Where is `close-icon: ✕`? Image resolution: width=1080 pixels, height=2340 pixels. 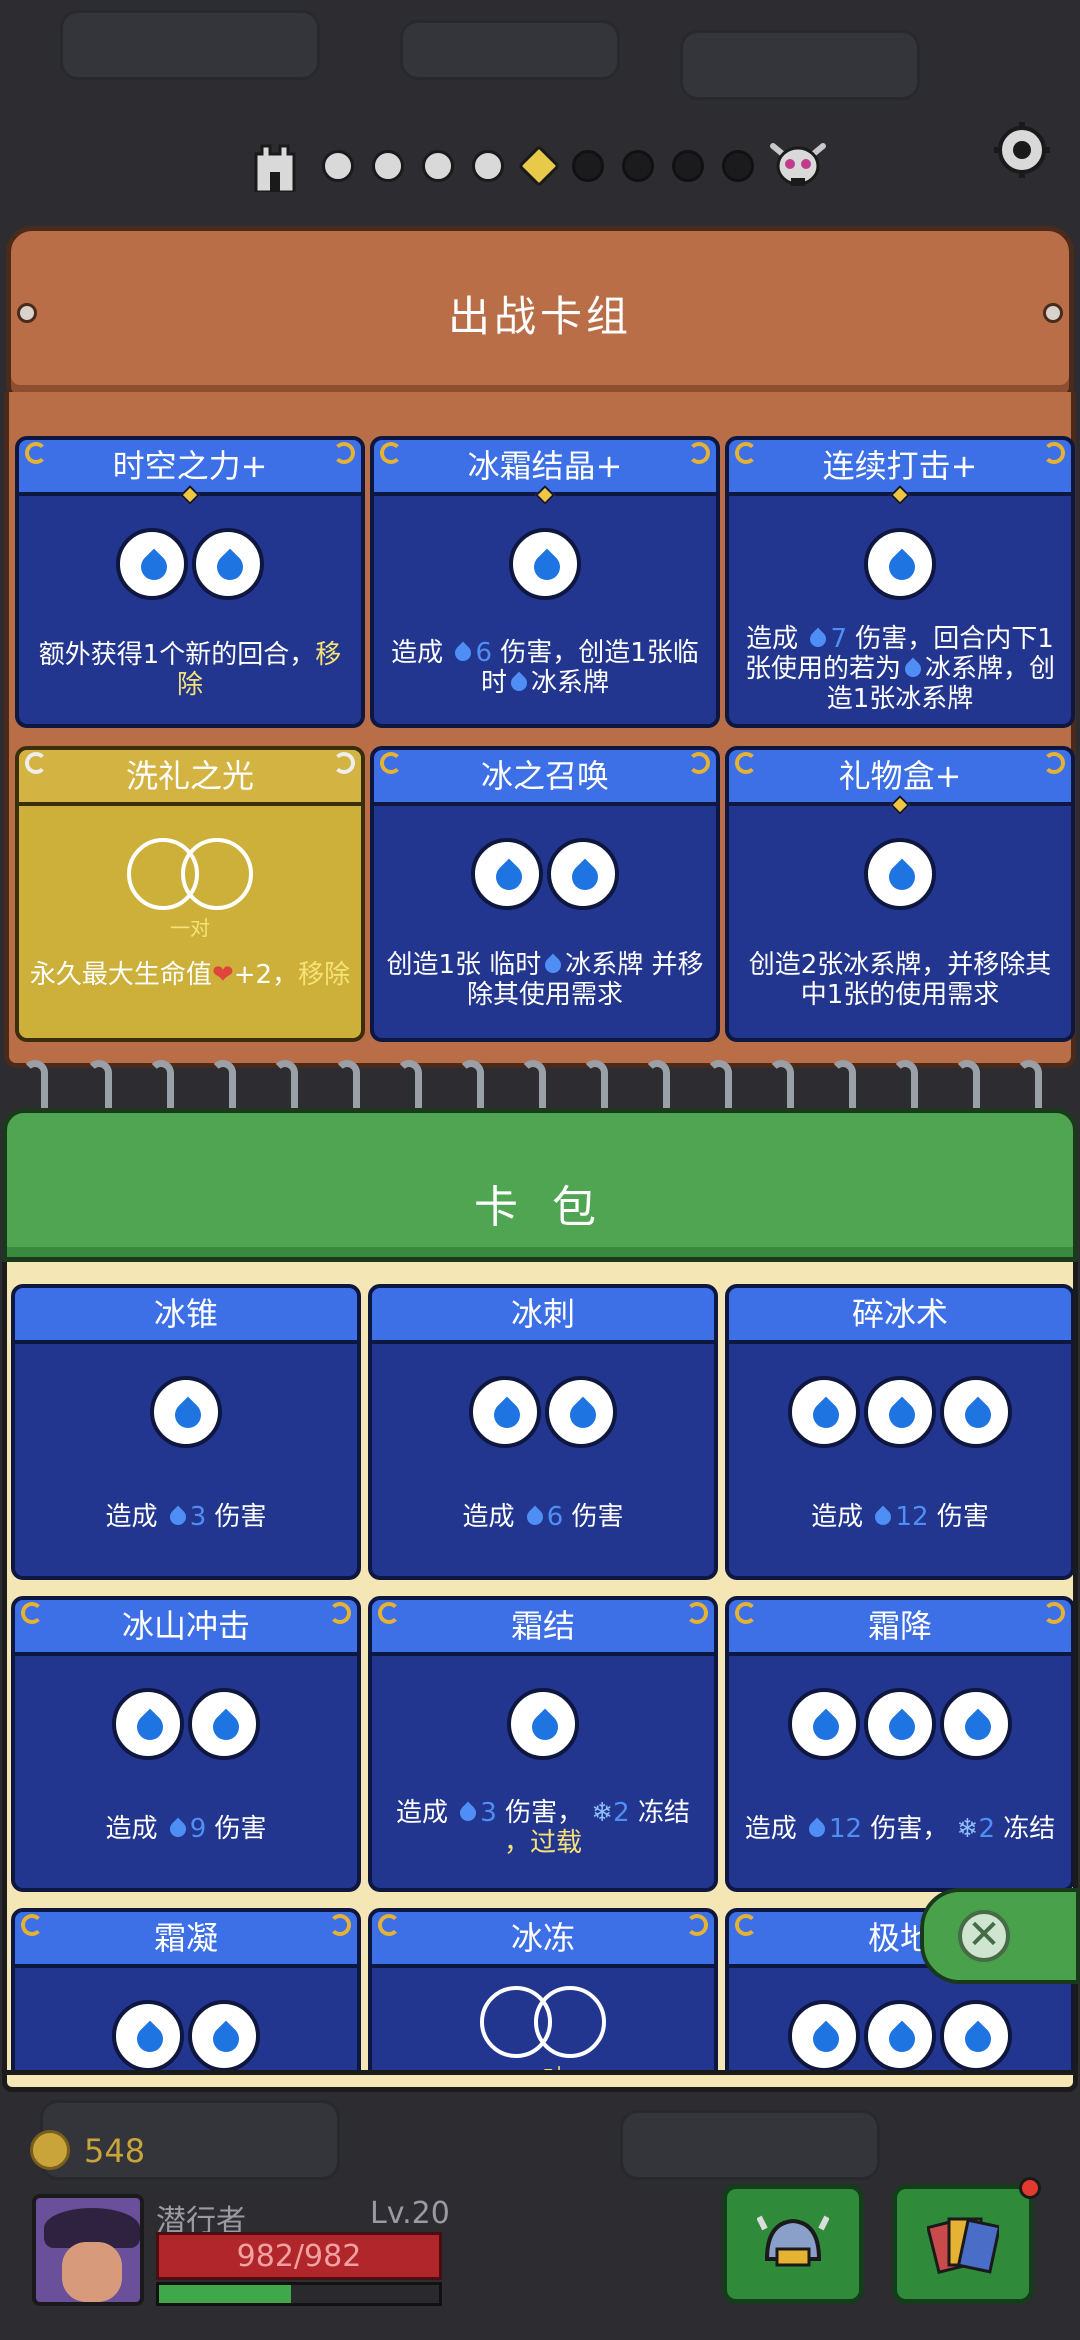
close-icon: ✕ is located at coordinates (984, 1936).